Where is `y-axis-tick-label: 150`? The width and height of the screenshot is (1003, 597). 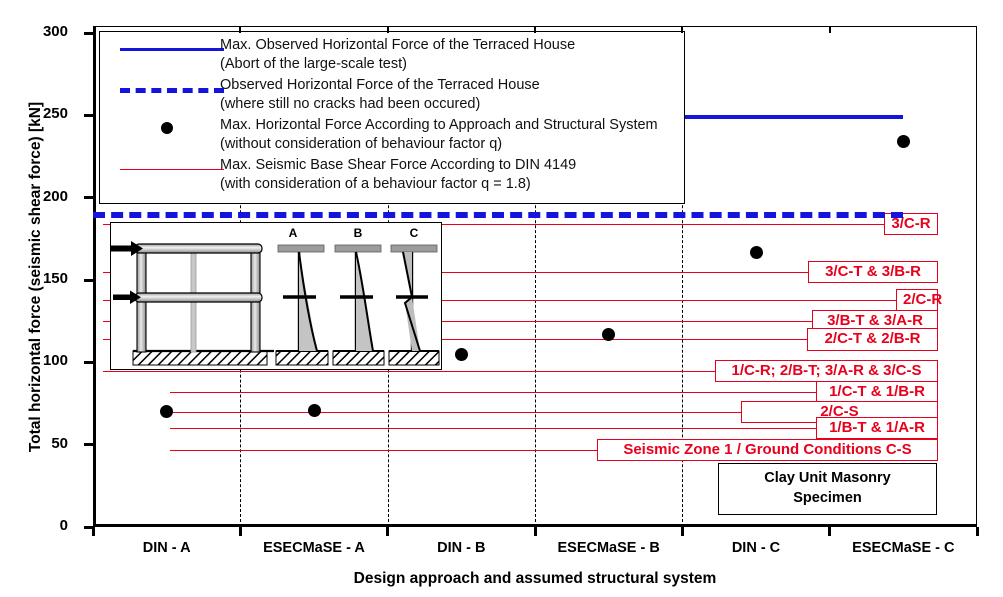
y-axis-tick-label: 150 is located at coordinates (52, 278).